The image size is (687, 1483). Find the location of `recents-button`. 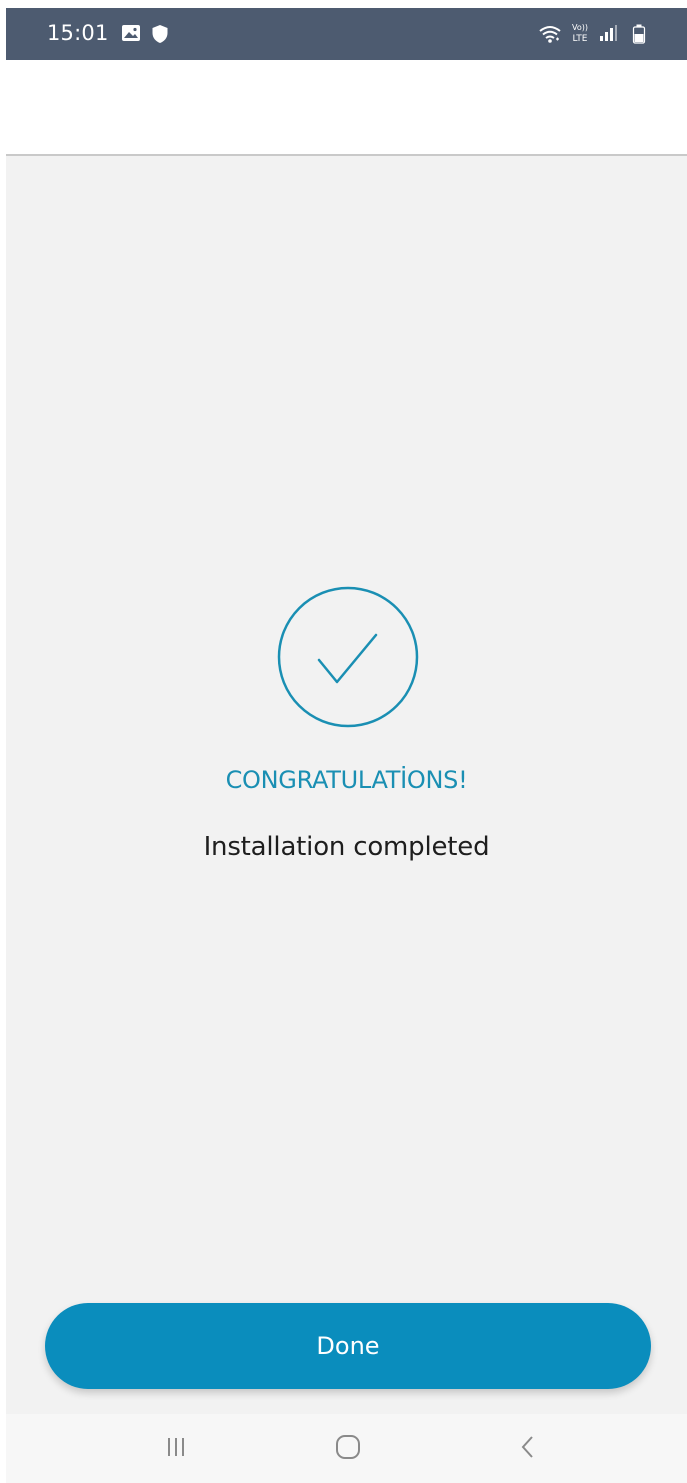

recents-button is located at coordinates (176, 1448).